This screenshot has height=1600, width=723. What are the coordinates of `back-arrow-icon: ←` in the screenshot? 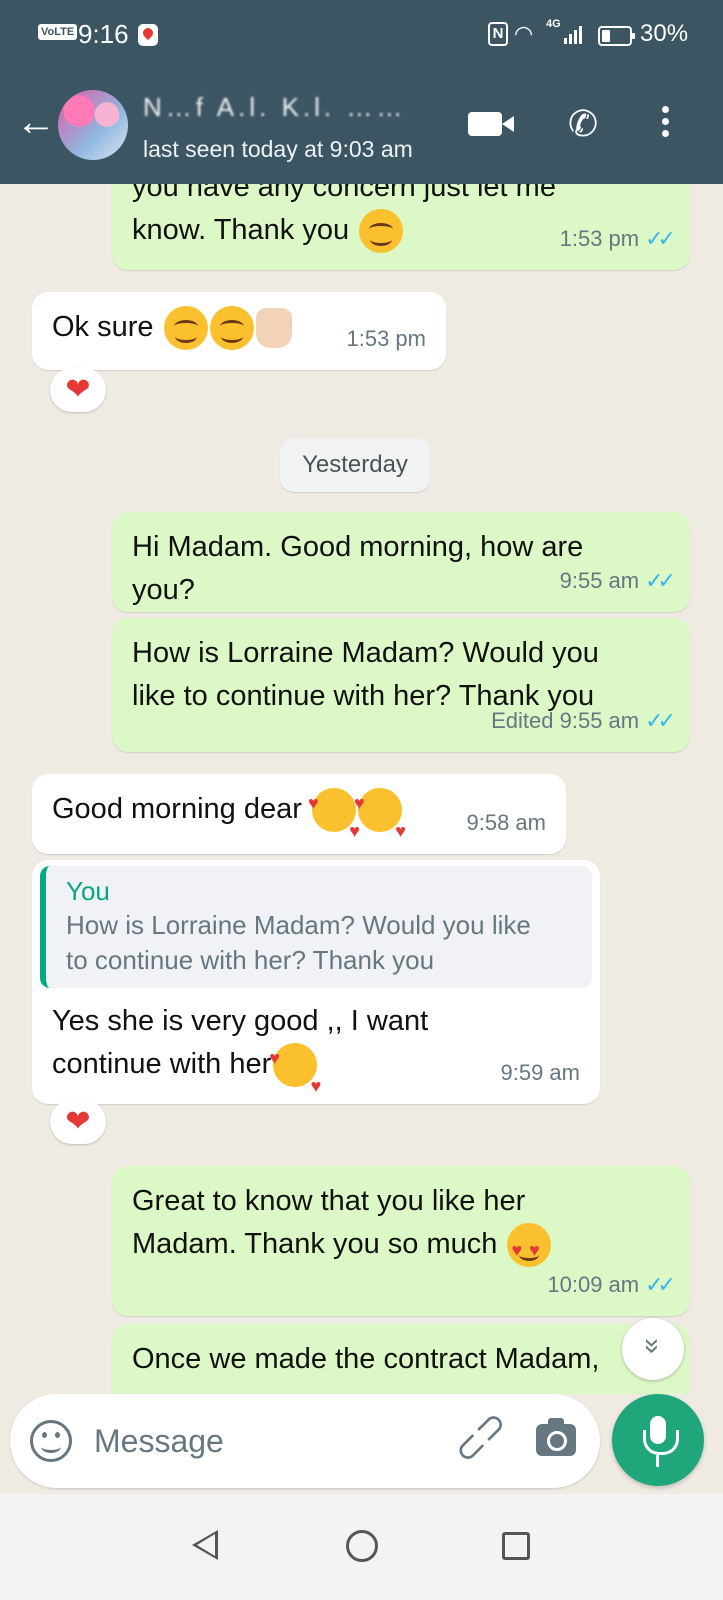 It's located at (36, 122).